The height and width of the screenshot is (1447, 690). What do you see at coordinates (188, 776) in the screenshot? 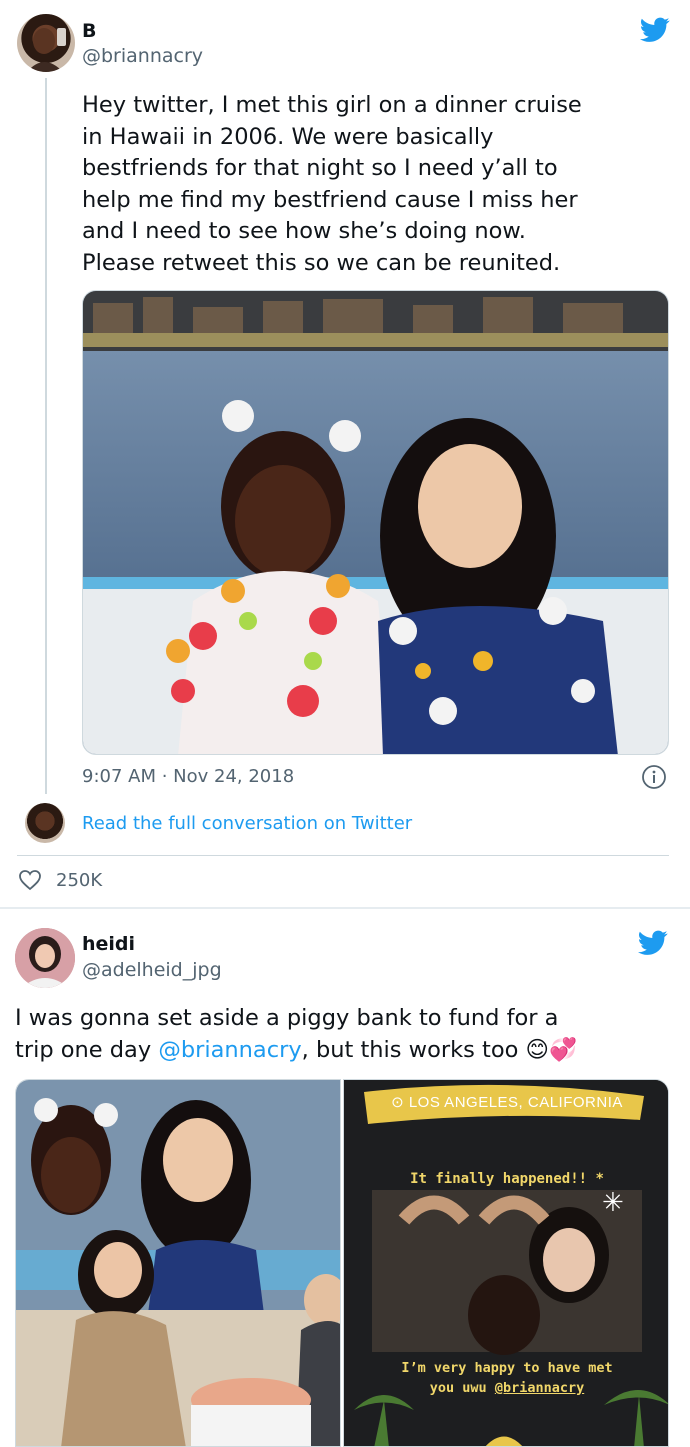
I see `tweet-timestamp: 9:07 AM · Nov 24, 2018` at bounding box center [188, 776].